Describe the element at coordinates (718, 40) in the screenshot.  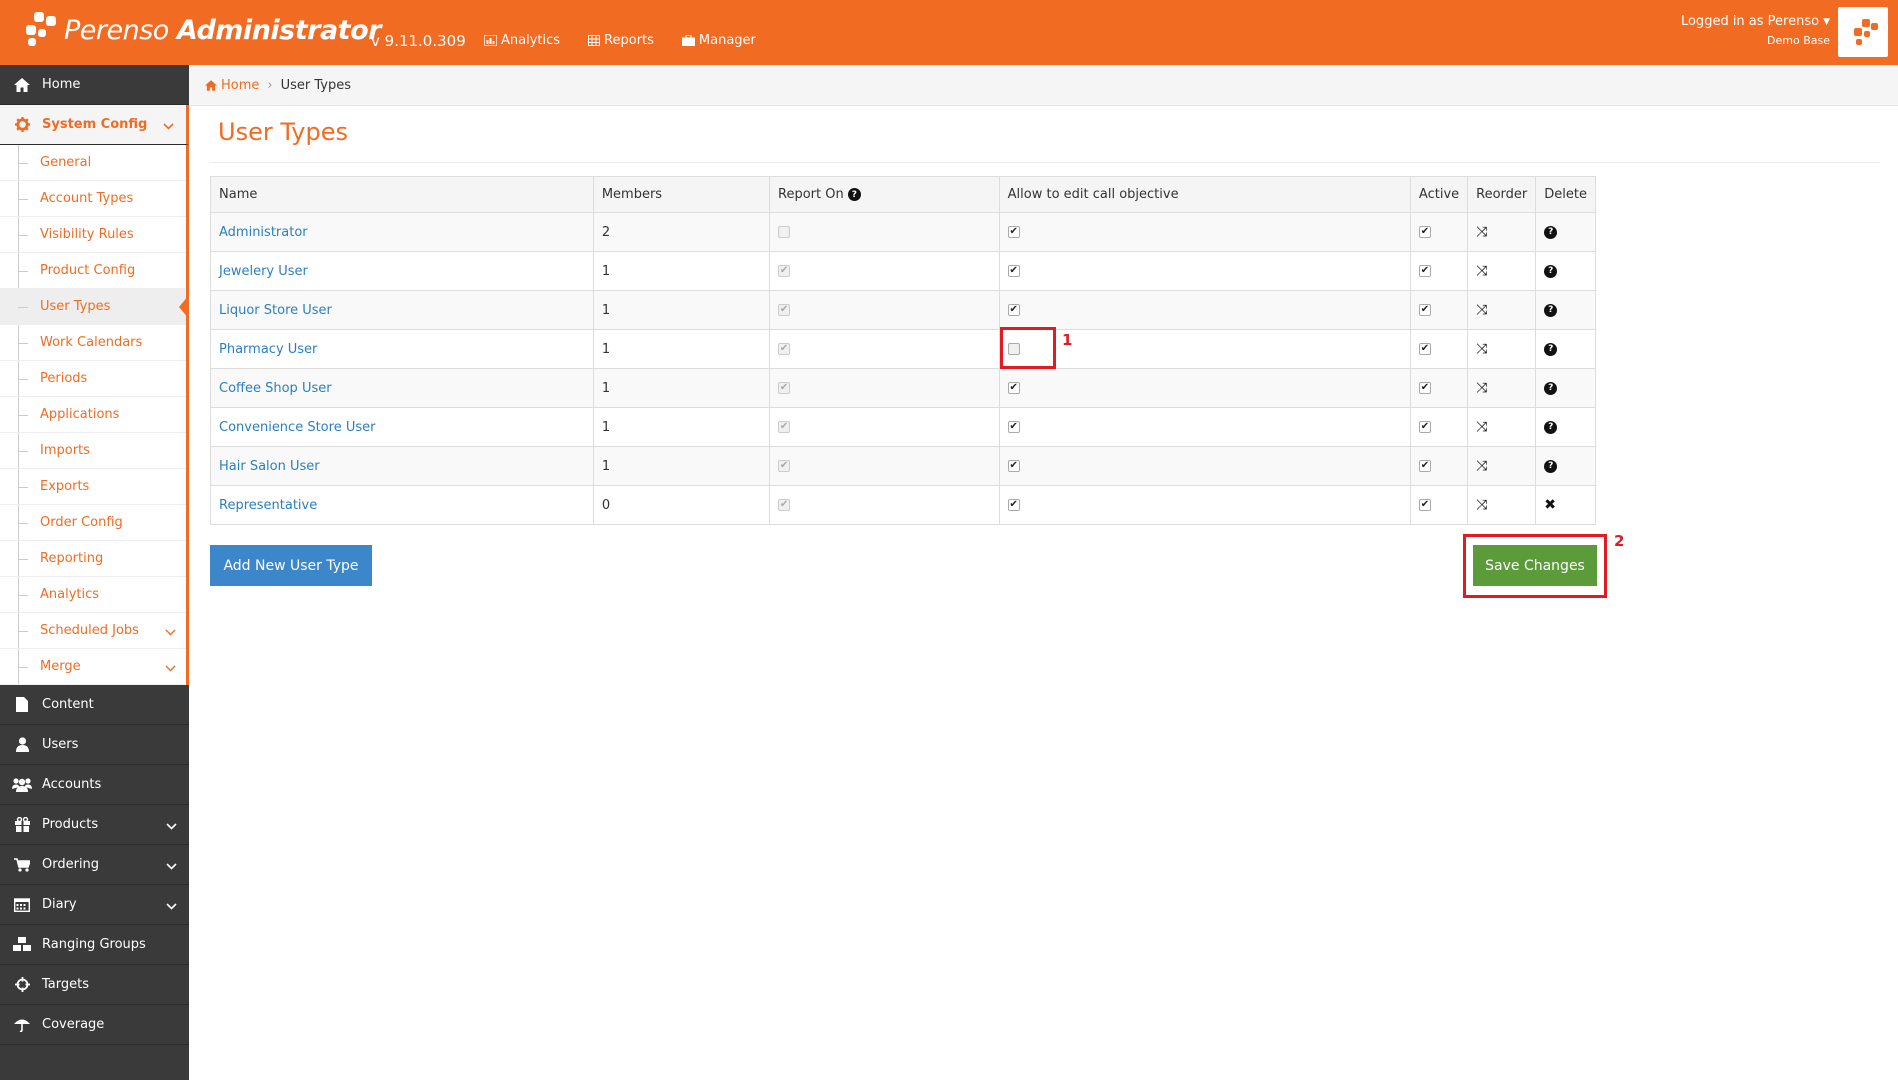
I see `nav-manager: Manager` at that location.